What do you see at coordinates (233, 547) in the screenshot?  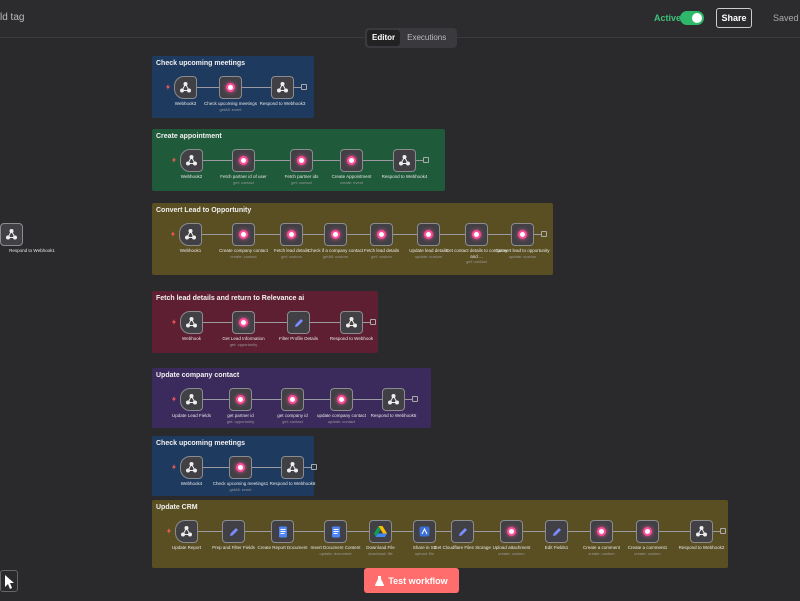 I see `node-name: Prep and Filter Fields` at bounding box center [233, 547].